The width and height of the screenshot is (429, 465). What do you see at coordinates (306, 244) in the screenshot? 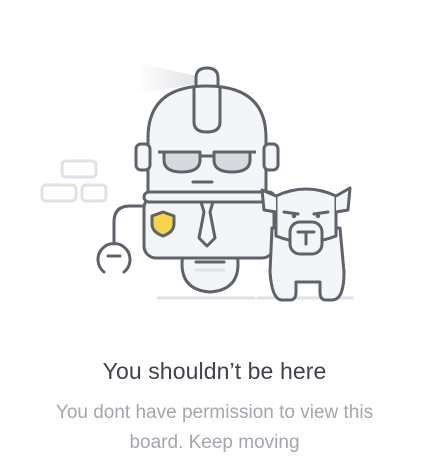
I see `bulldog-icon` at bounding box center [306, 244].